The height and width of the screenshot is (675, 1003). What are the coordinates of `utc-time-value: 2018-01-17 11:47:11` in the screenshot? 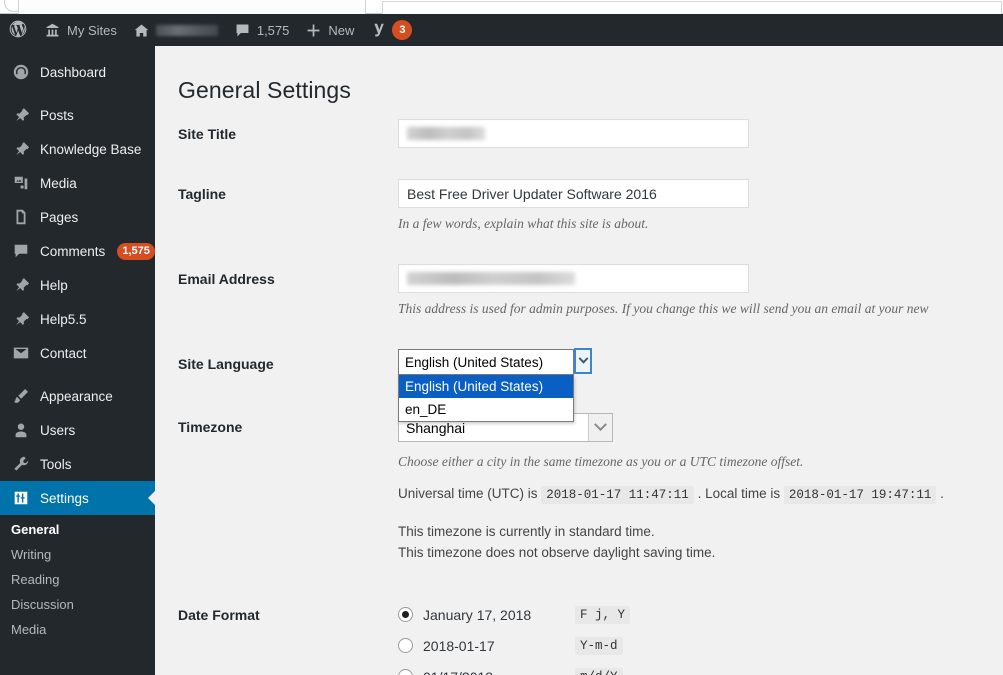 It's located at (617, 495).